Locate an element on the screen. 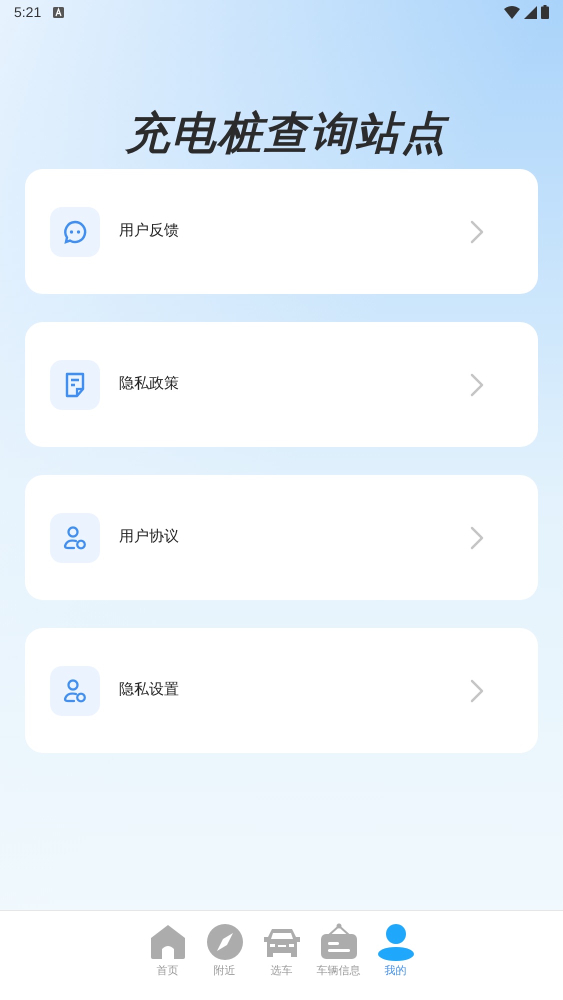  tab-item: 车辆信息 is located at coordinates (339, 954).